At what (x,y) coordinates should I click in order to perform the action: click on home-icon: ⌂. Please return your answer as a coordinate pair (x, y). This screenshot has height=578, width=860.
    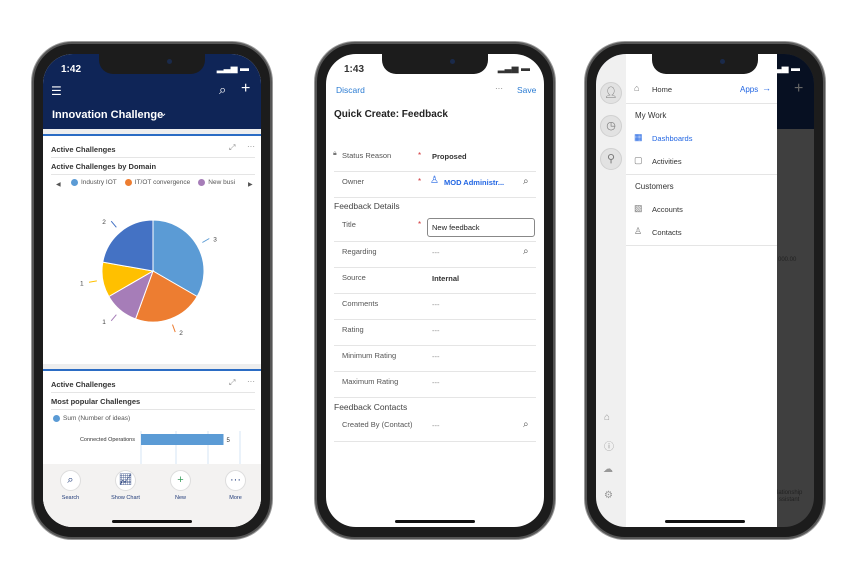
    Looking at the image, I should click on (637, 88).